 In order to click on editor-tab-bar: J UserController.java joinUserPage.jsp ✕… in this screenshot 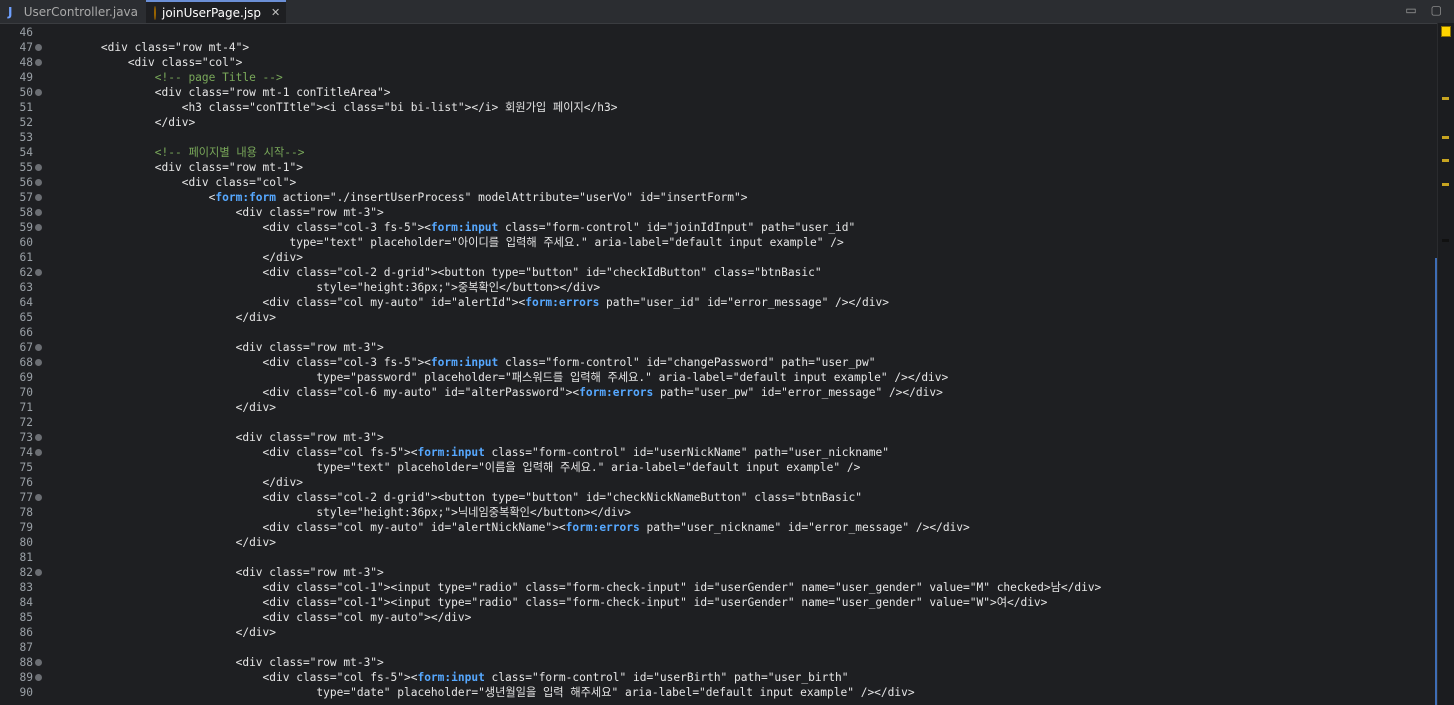, I will do `click(727, 12)`.